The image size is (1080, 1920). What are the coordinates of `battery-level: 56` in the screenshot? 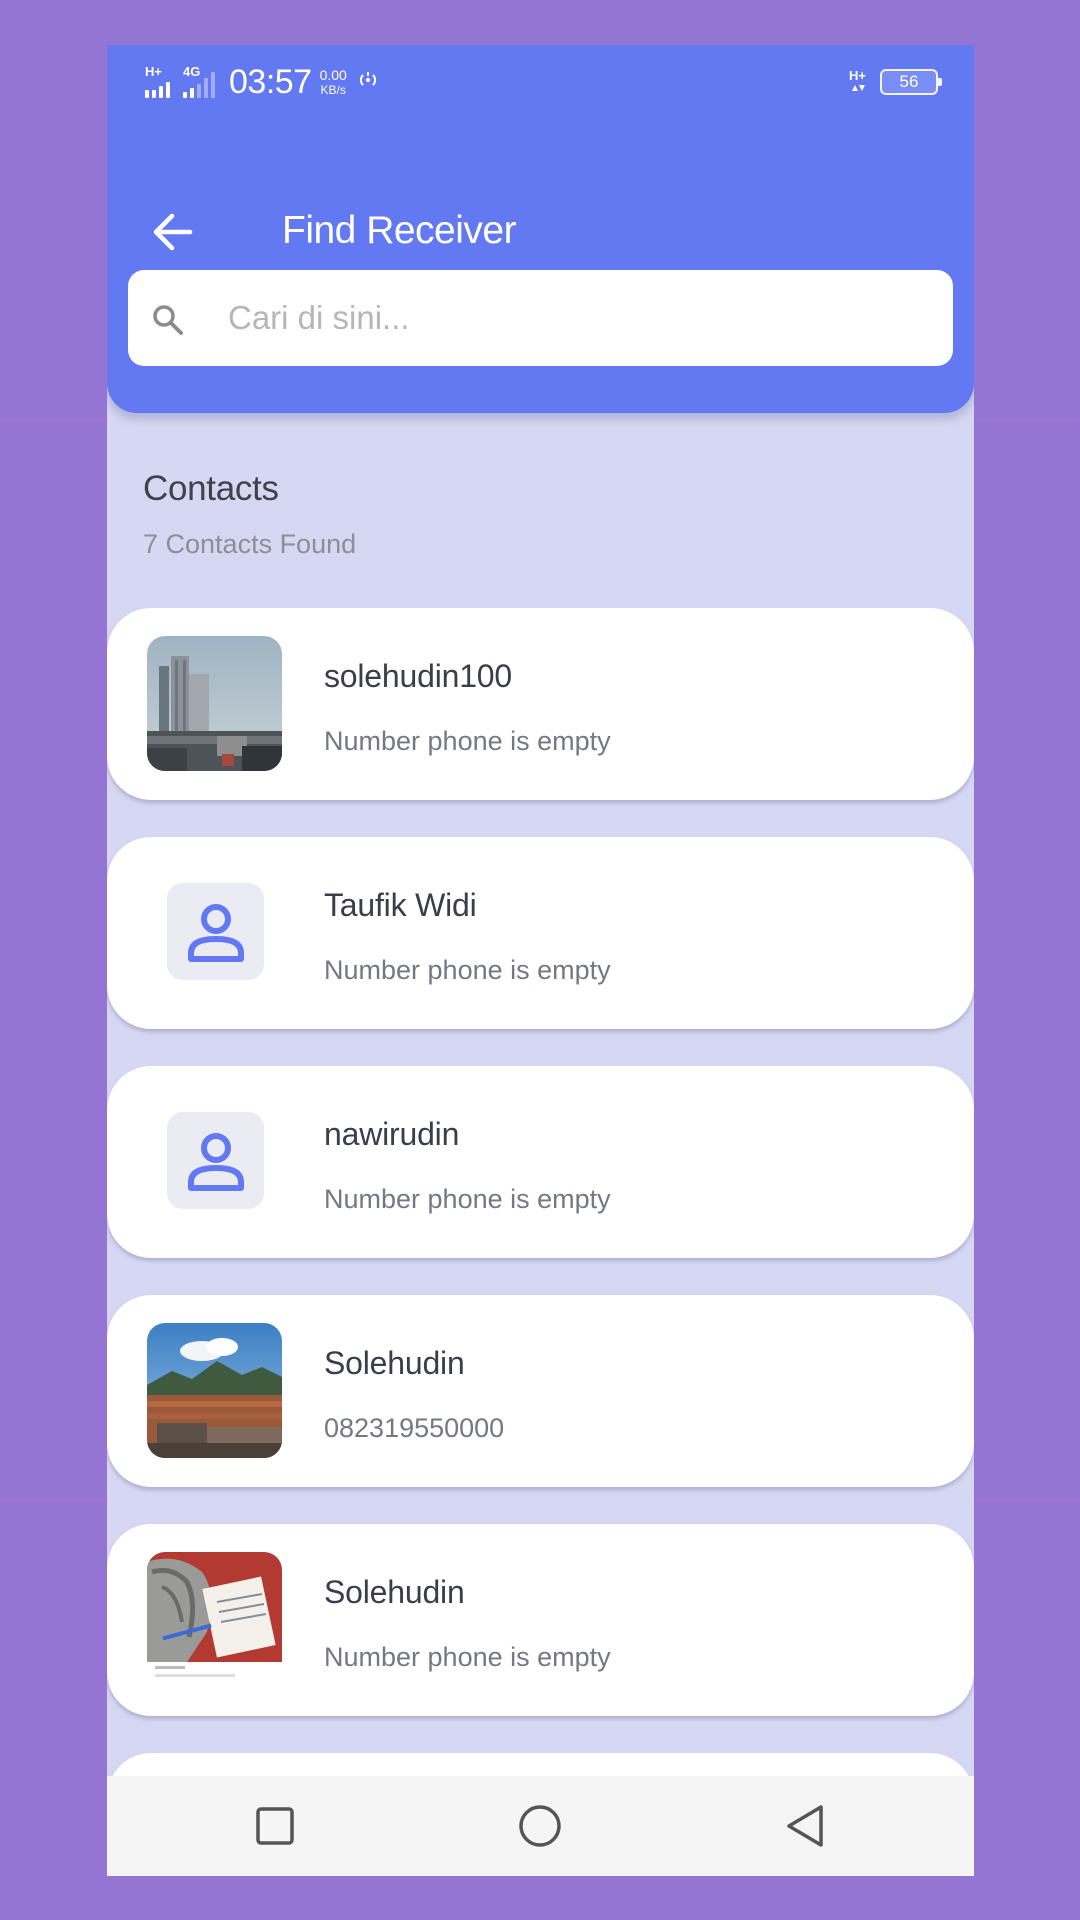 It's located at (909, 81).